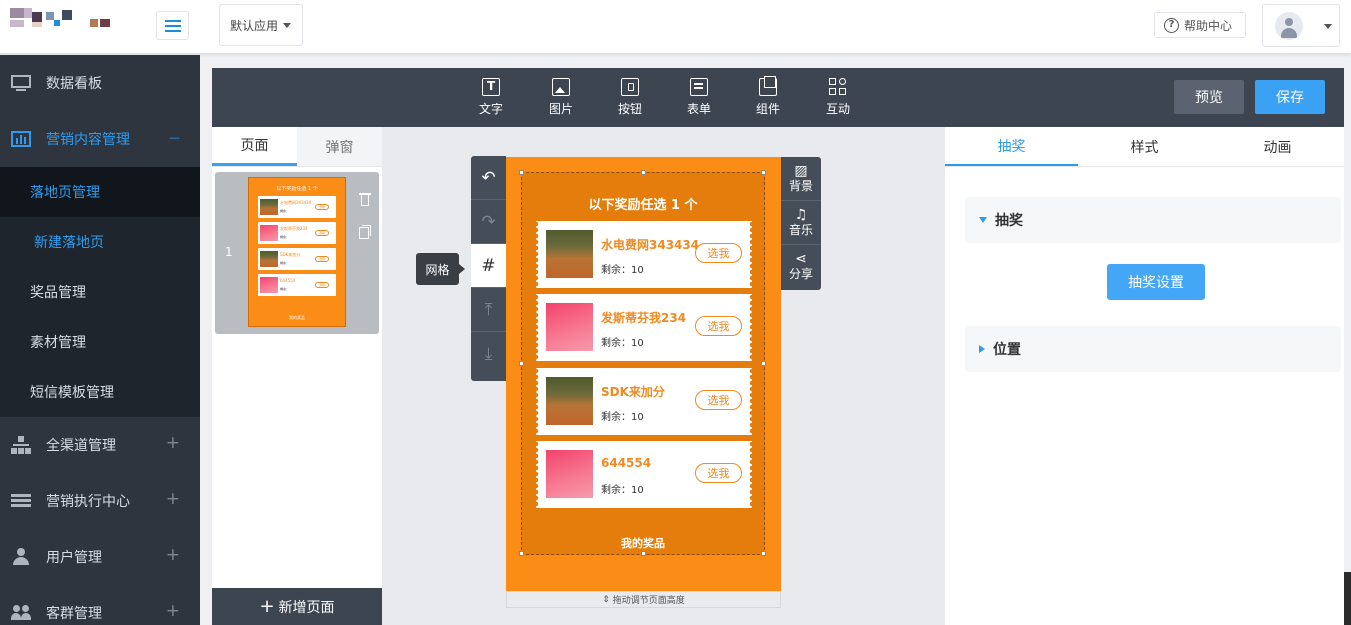 This screenshot has height=625, width=1351. Describe the element at coordinates (100, 292) in the screenshot. I see `nav-prize-management: 奖品管理` at that location.